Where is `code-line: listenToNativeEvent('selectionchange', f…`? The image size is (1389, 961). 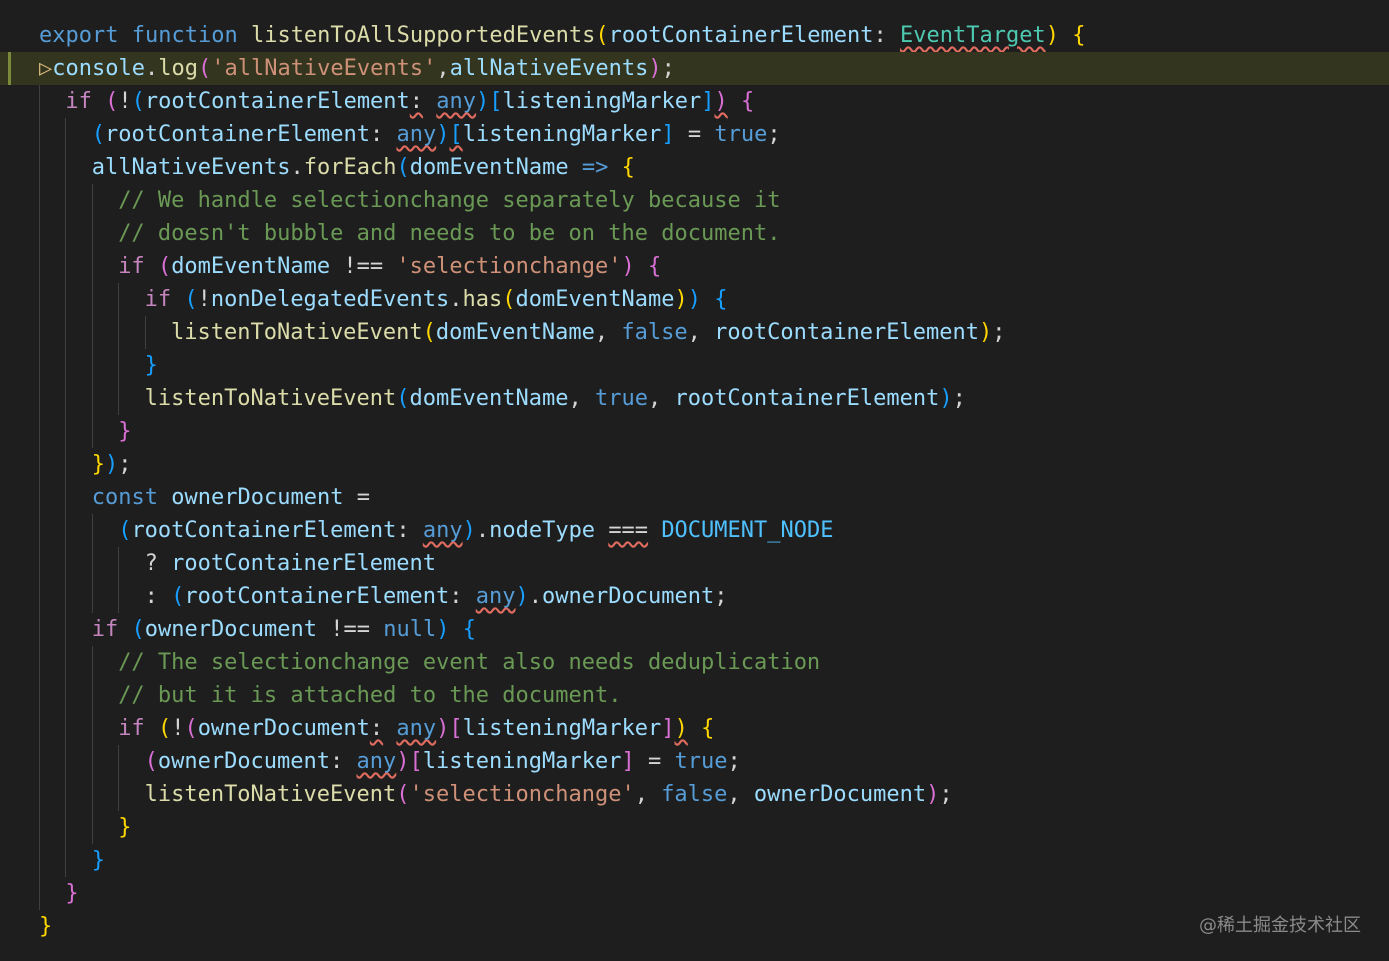
code-line: listenToNativeEvent('selectionchange', f… is located at coordinates (694, 794).